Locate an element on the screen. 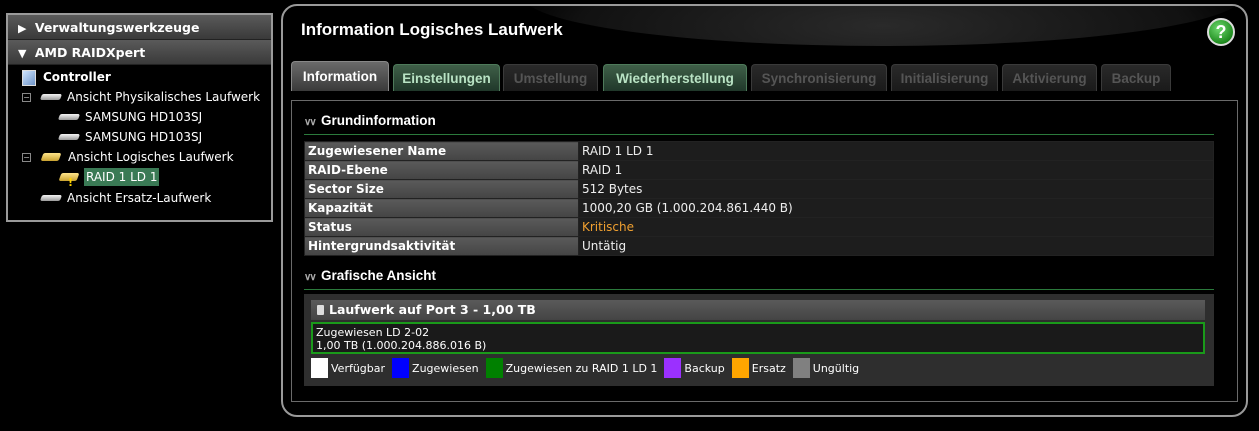  legend-label: Ersatz is located at coordinates (768, 368).